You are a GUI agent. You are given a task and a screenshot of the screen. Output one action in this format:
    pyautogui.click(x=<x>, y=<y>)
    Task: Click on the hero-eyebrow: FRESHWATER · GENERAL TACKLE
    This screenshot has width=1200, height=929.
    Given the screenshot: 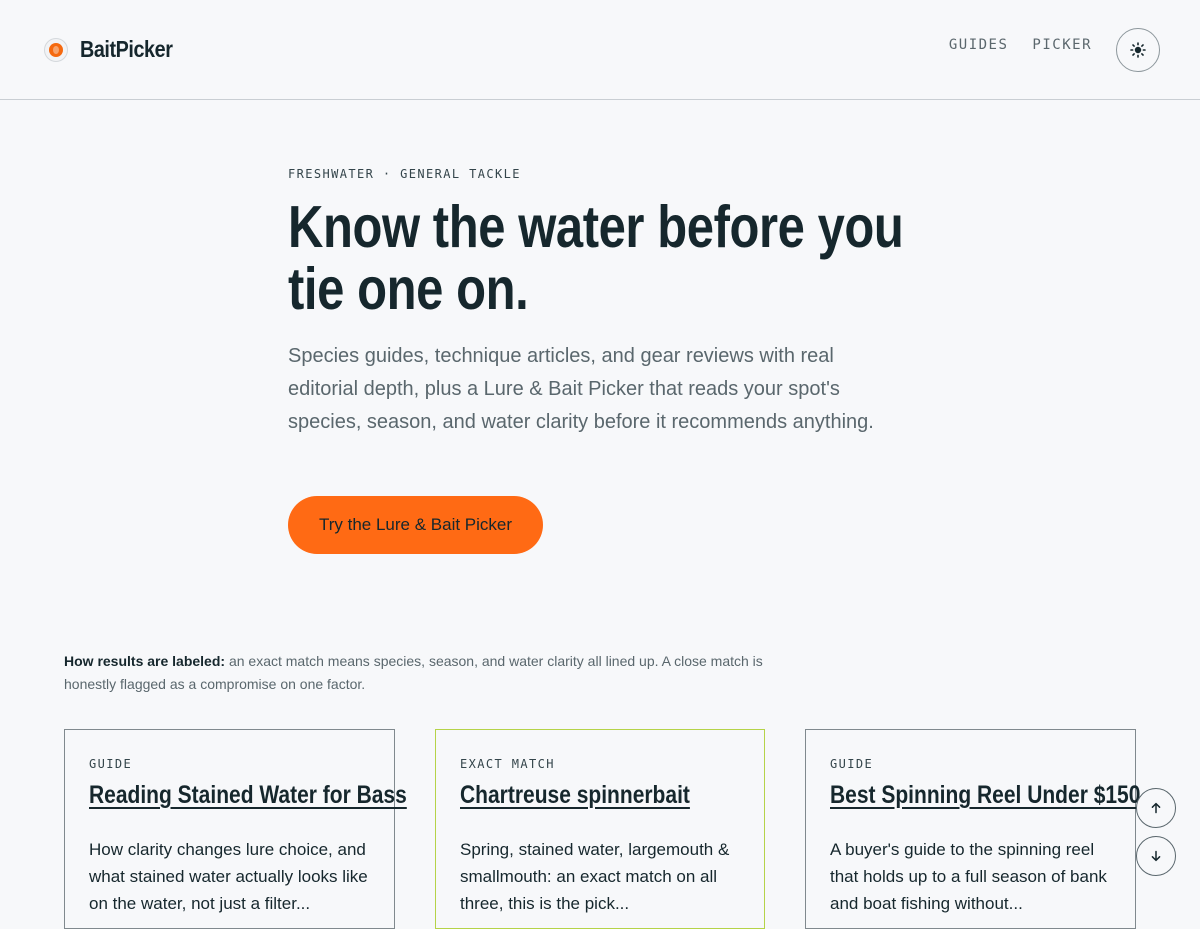 What is the action you would take?
    pyautogui.click(x=404, y=174)
    